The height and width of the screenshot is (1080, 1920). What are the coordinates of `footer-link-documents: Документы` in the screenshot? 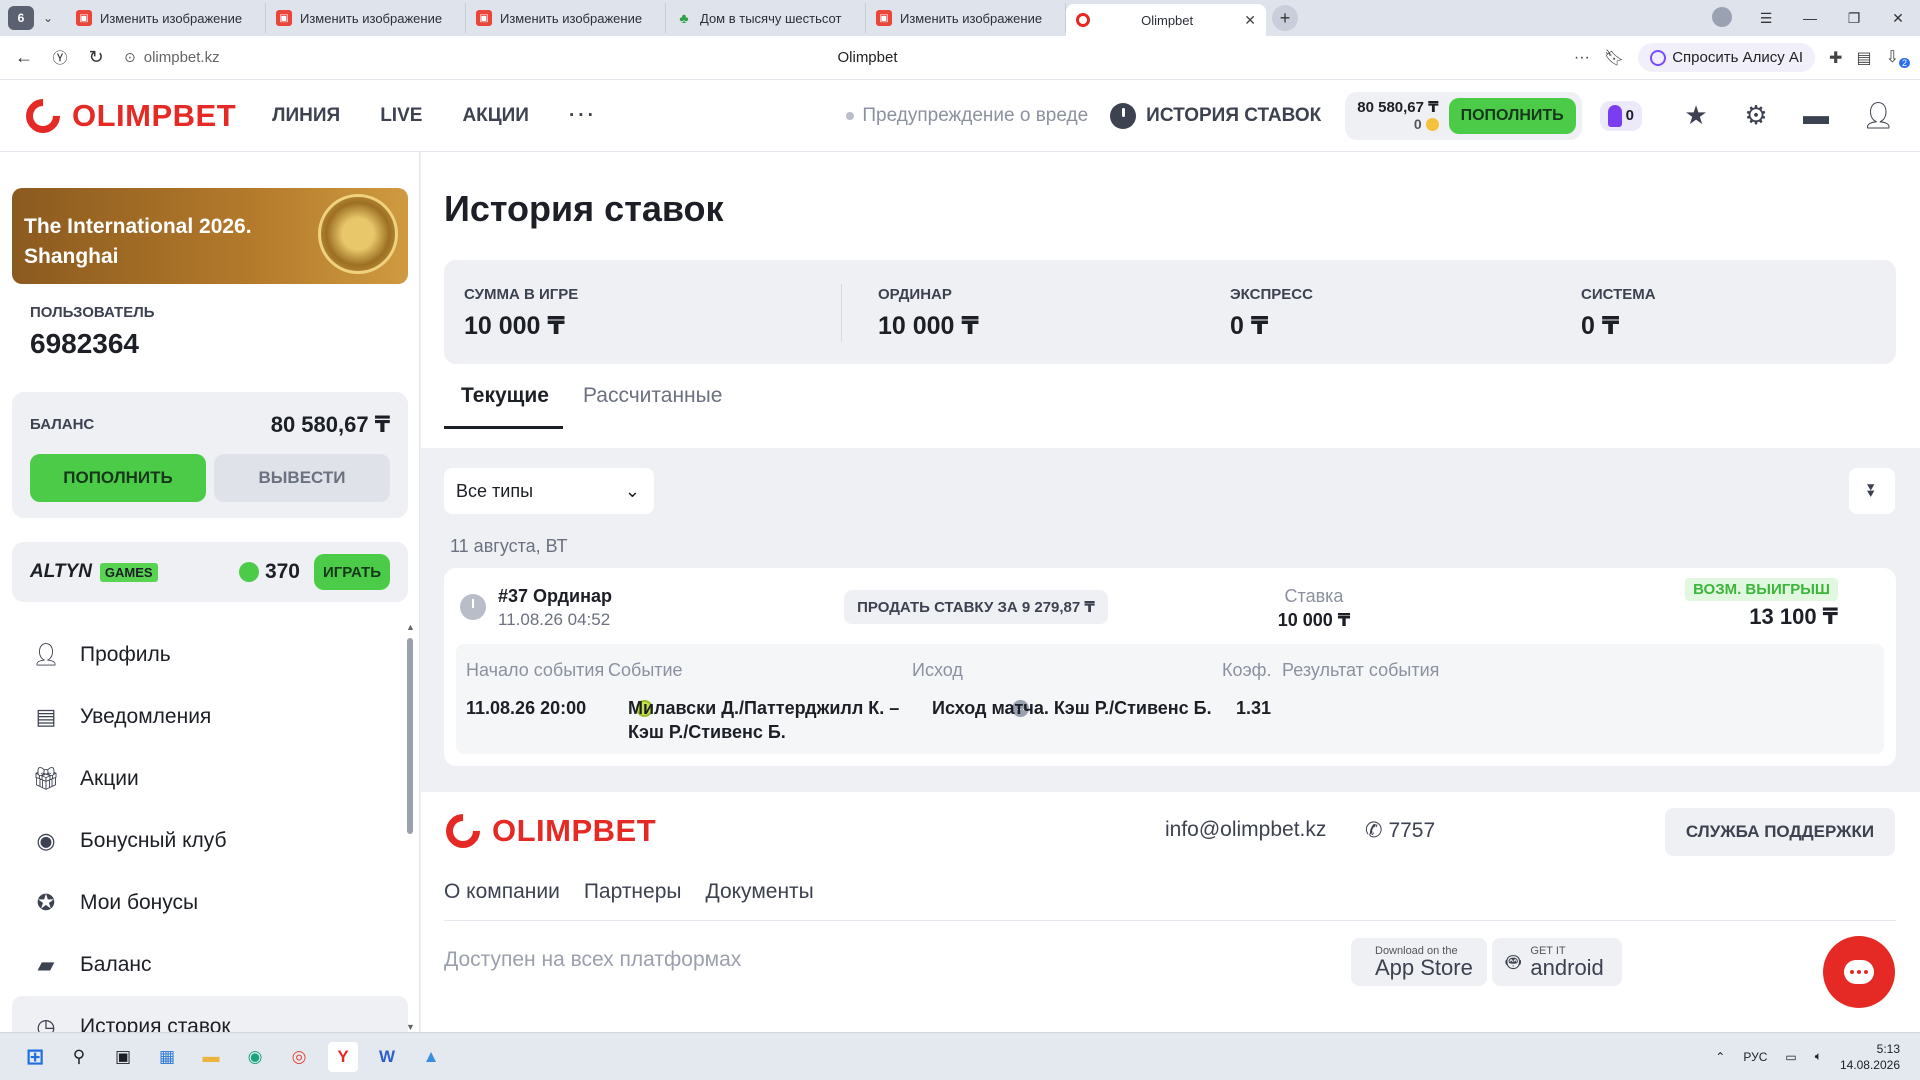 It's located at (760, 892).